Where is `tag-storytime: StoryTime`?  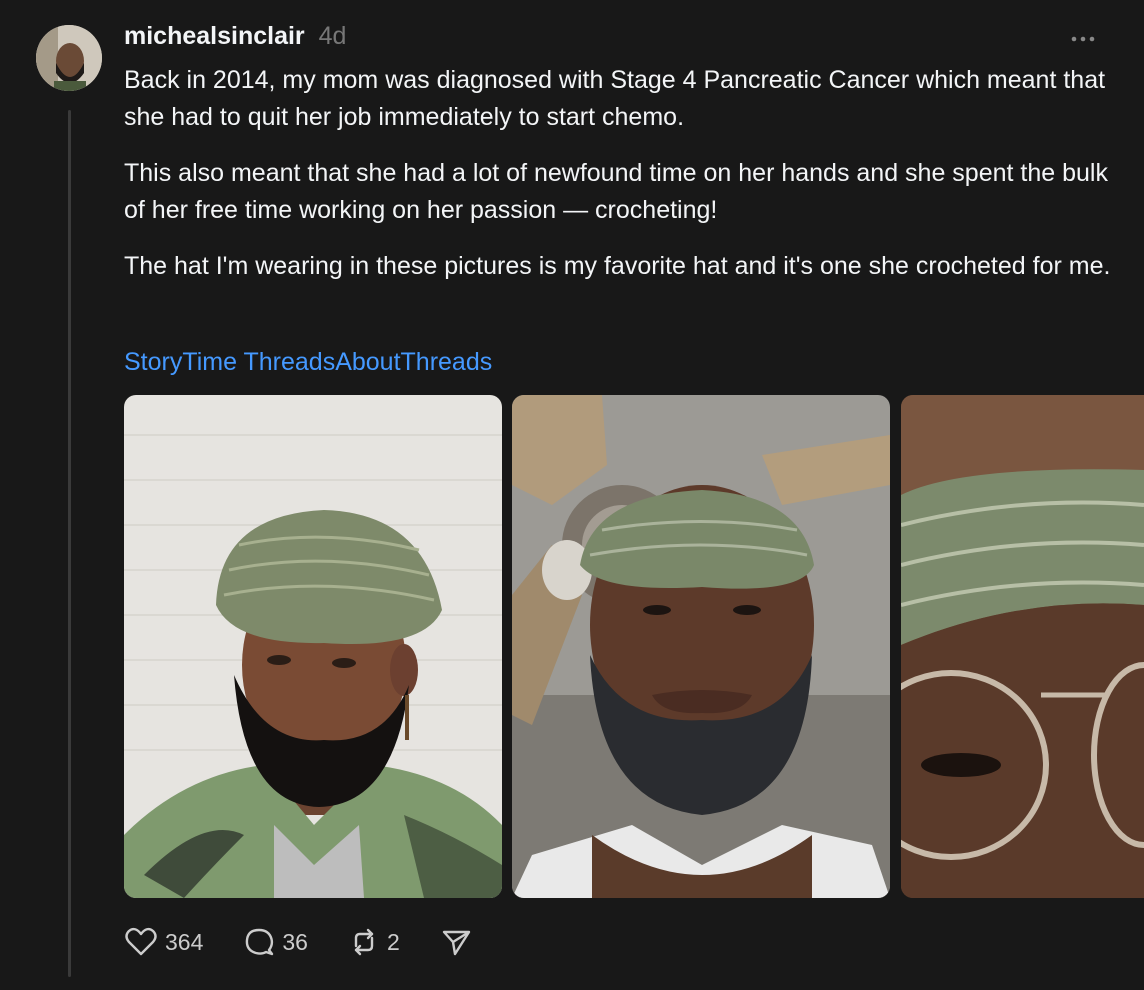
tag-storytime: StoryTime is located at coordinates (180, 362).